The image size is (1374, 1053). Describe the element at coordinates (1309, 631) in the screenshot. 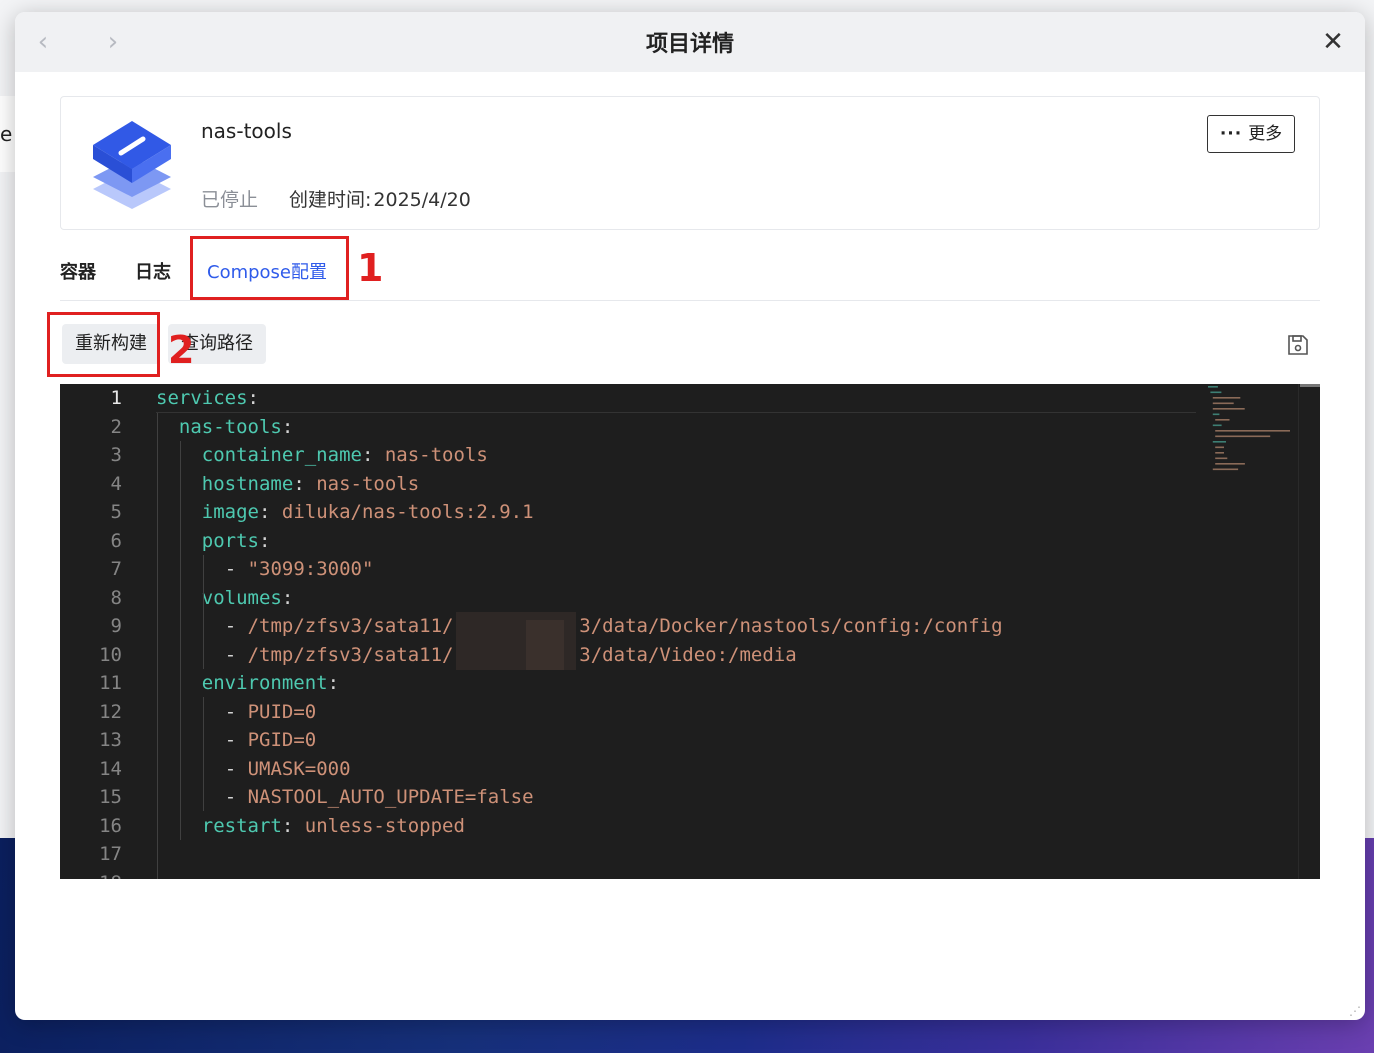

I see `editor-scrollbar` at that location.